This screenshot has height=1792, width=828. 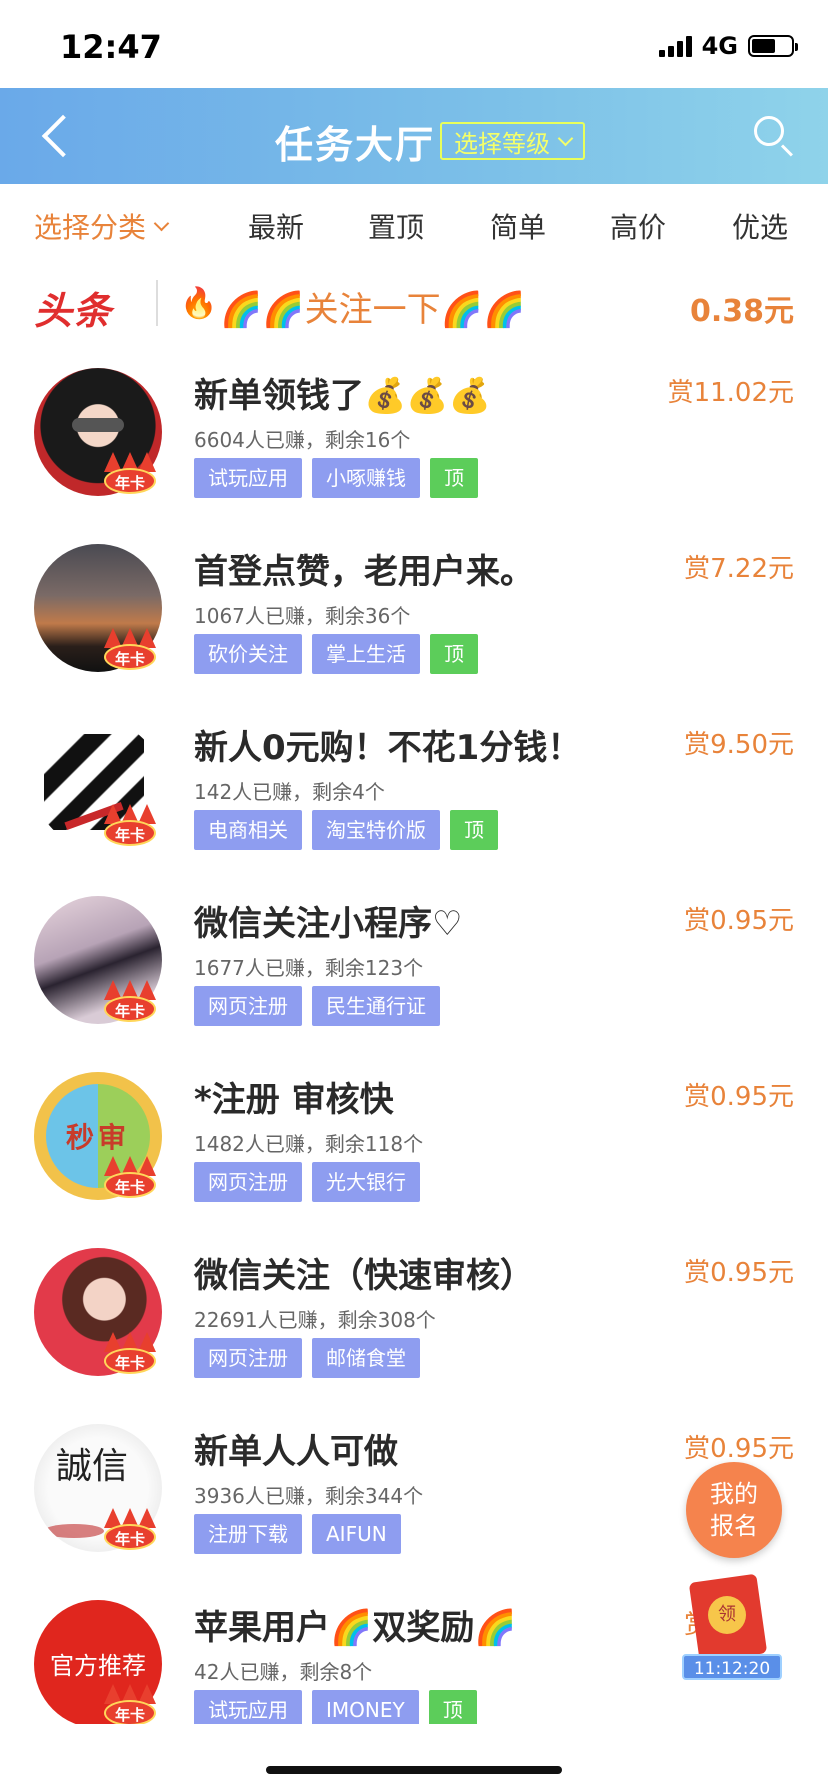 What do you see at coordinates (727, 1615) in the screenshot?
I see `red-packet-coin: 领` at bounding box center [727, 1615].